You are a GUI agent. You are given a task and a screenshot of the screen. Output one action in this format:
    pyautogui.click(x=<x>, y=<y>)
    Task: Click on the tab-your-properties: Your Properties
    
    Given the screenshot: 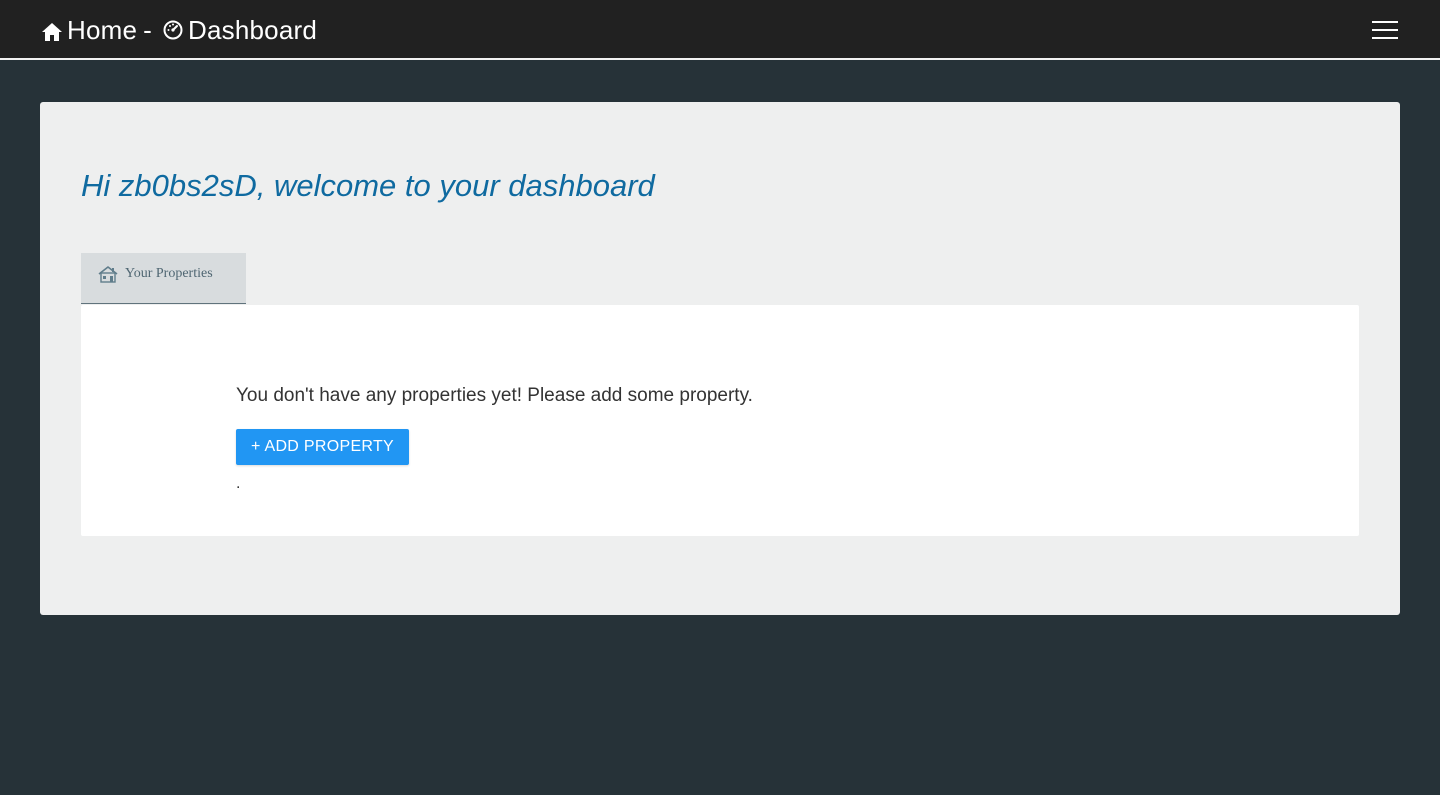 What is the action you would take?
    pyautogui.click(x=163, y=278)
    